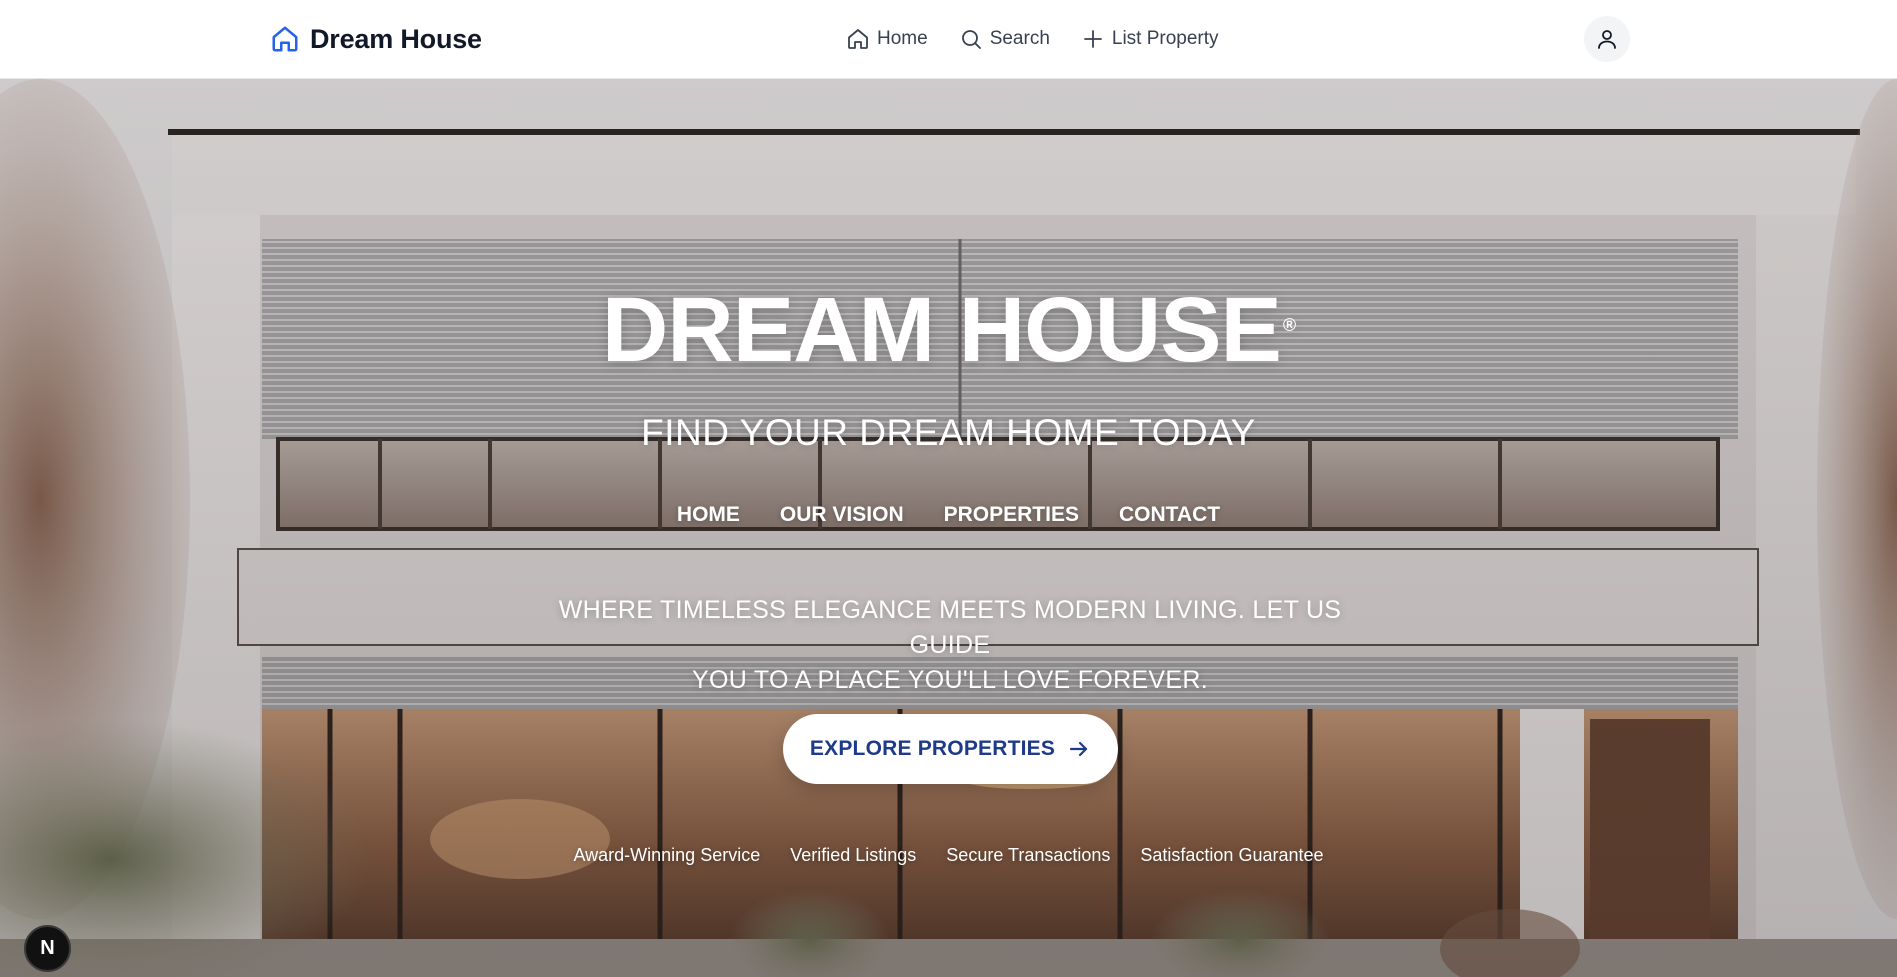 This screenshot has width=1897, height=977. I want to click on nav-home-link: Home, so click(887, 39).